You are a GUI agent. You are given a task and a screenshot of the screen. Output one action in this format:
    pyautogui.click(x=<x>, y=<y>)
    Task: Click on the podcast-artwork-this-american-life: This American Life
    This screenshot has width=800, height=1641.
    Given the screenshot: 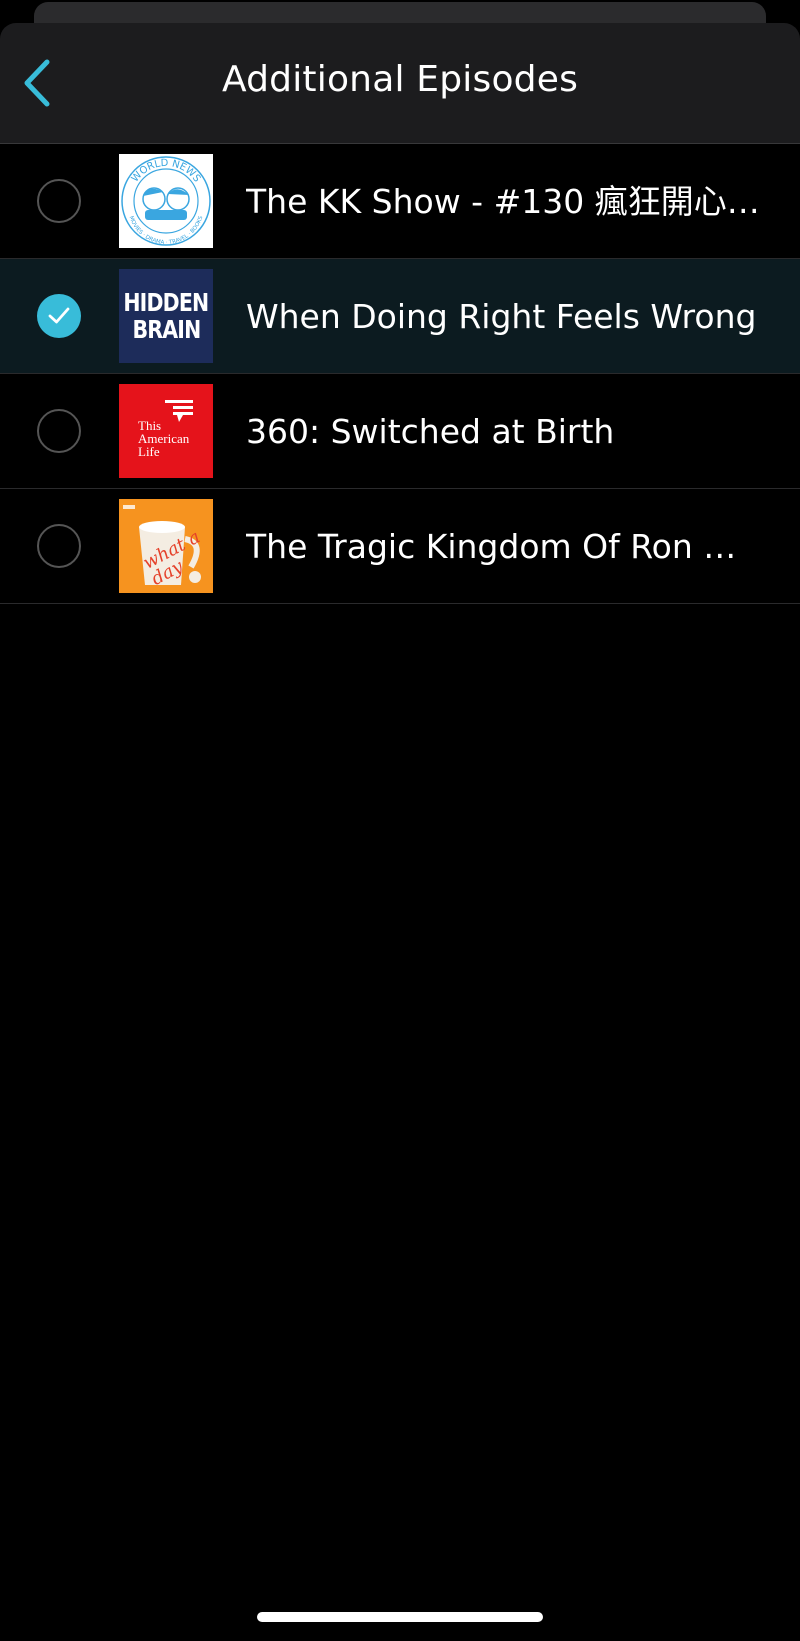 What is the action you would take?
    pyautogui.click(x=166, y=431)
    